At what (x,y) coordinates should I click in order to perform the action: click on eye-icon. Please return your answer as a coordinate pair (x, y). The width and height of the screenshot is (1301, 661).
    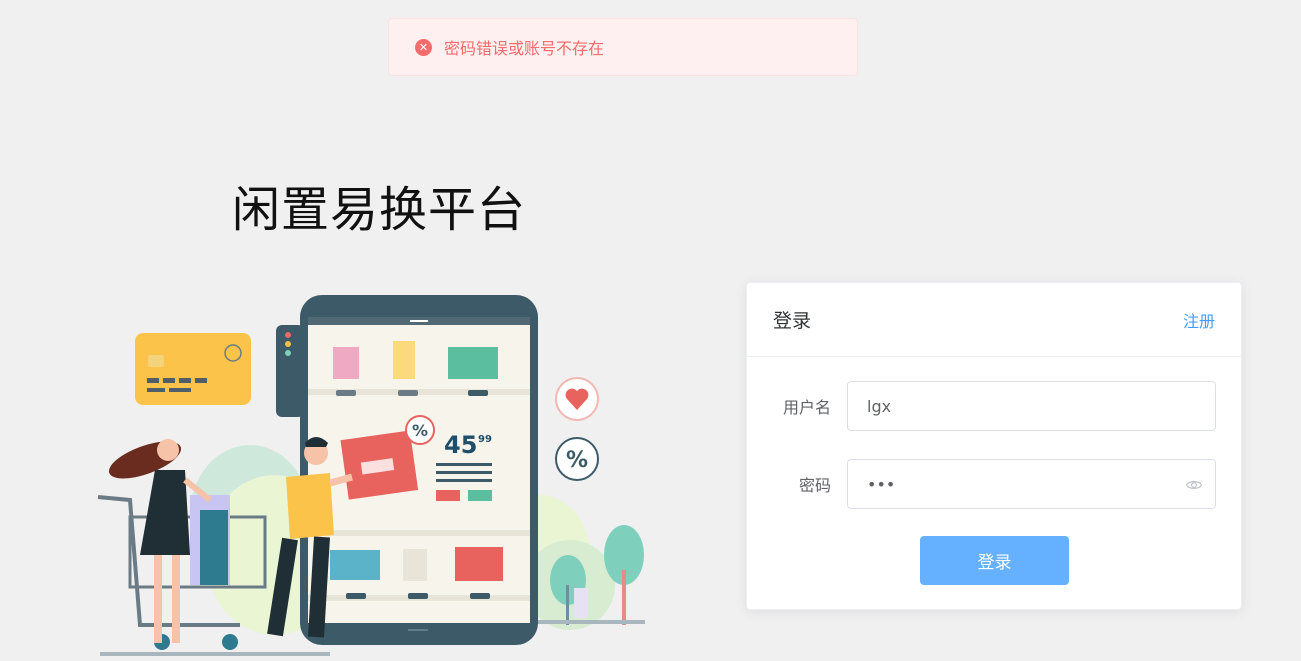
    Looking at the image, I should click on (1194, 485).